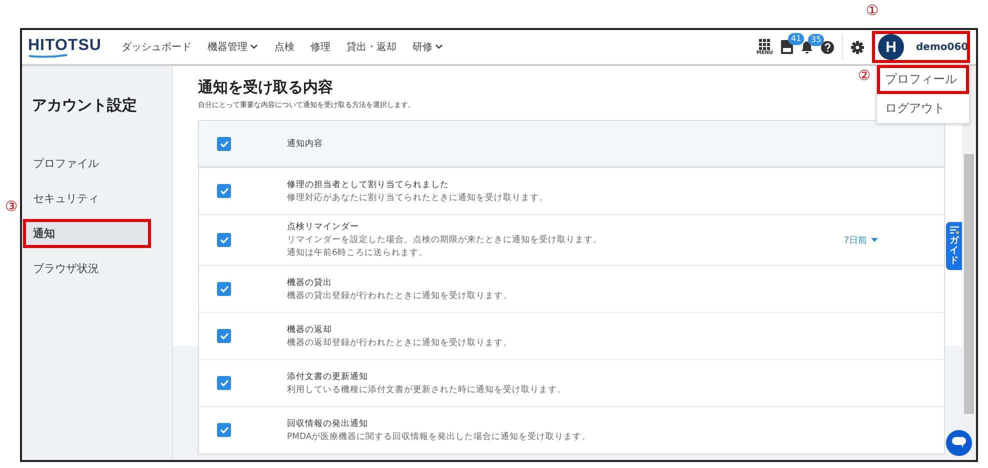 The image size is (988, 468). Describe the element at coordinates (368, 184) in the screenshot. I see `notification-title: 修理の担当者として割り当てられました` at that location.